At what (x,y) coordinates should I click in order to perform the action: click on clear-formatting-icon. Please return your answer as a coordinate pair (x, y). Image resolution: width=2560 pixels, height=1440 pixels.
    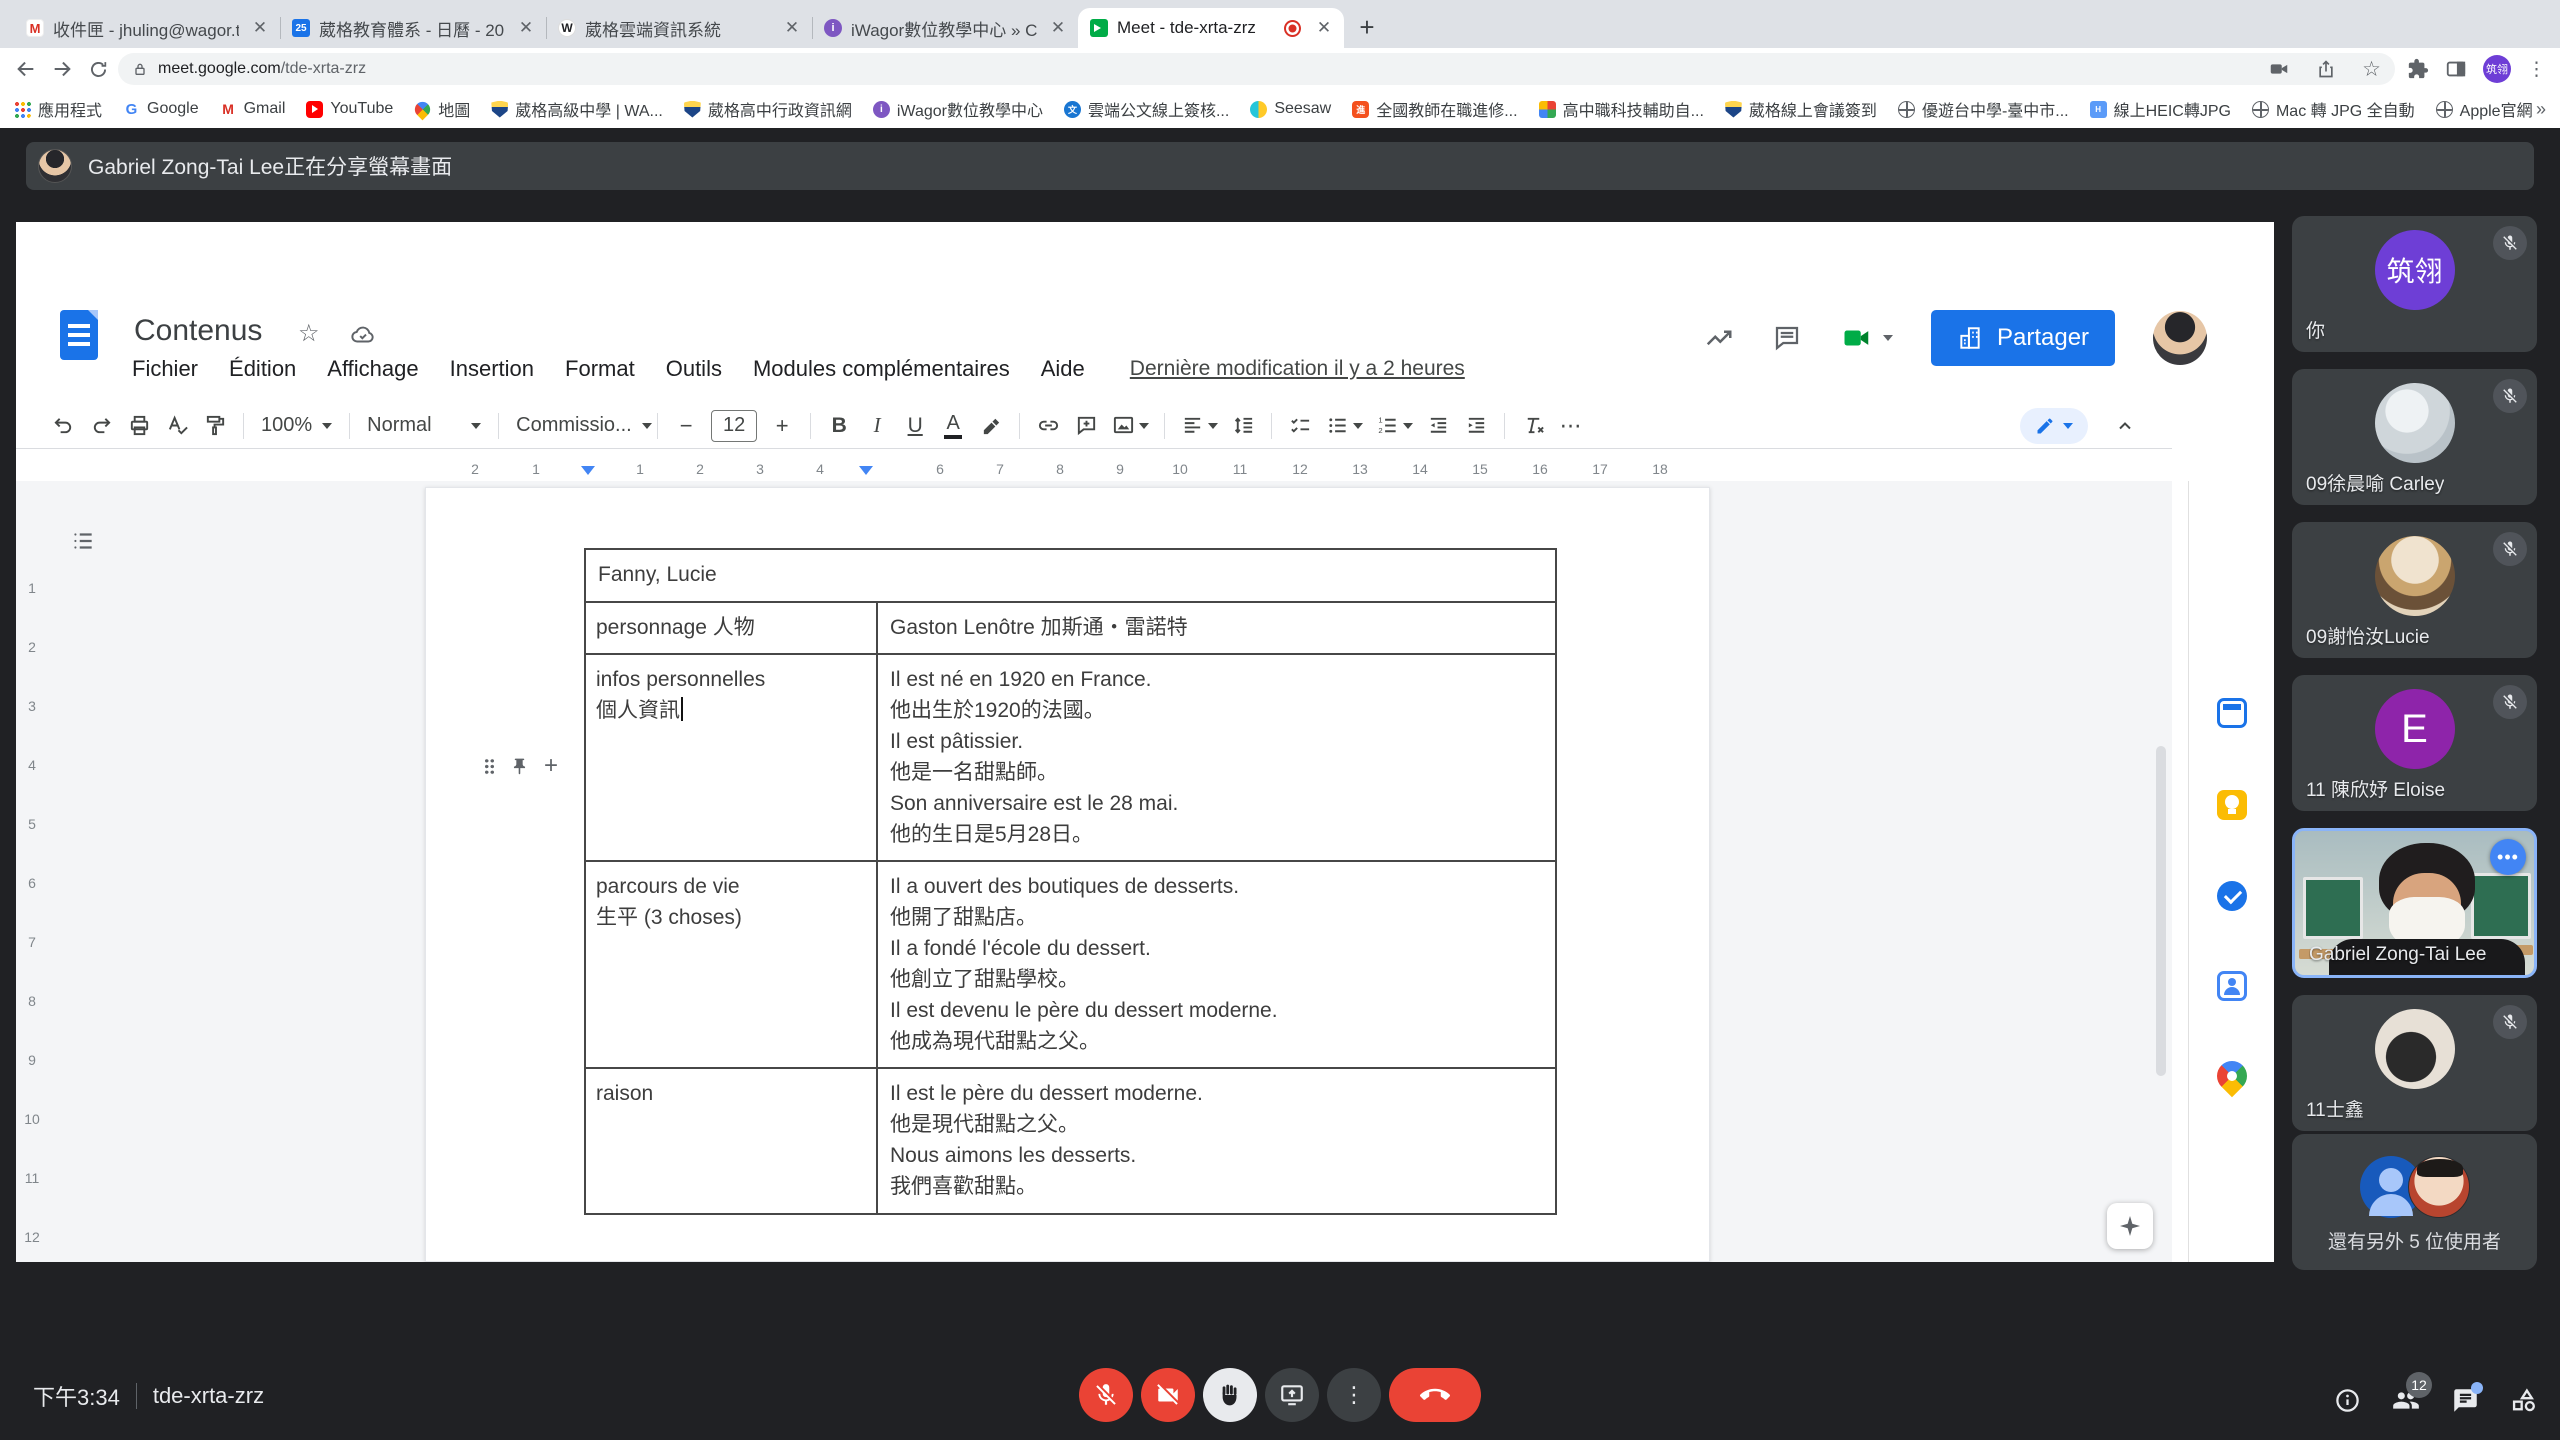
    Looking at the image, I should click on (1533, 426).